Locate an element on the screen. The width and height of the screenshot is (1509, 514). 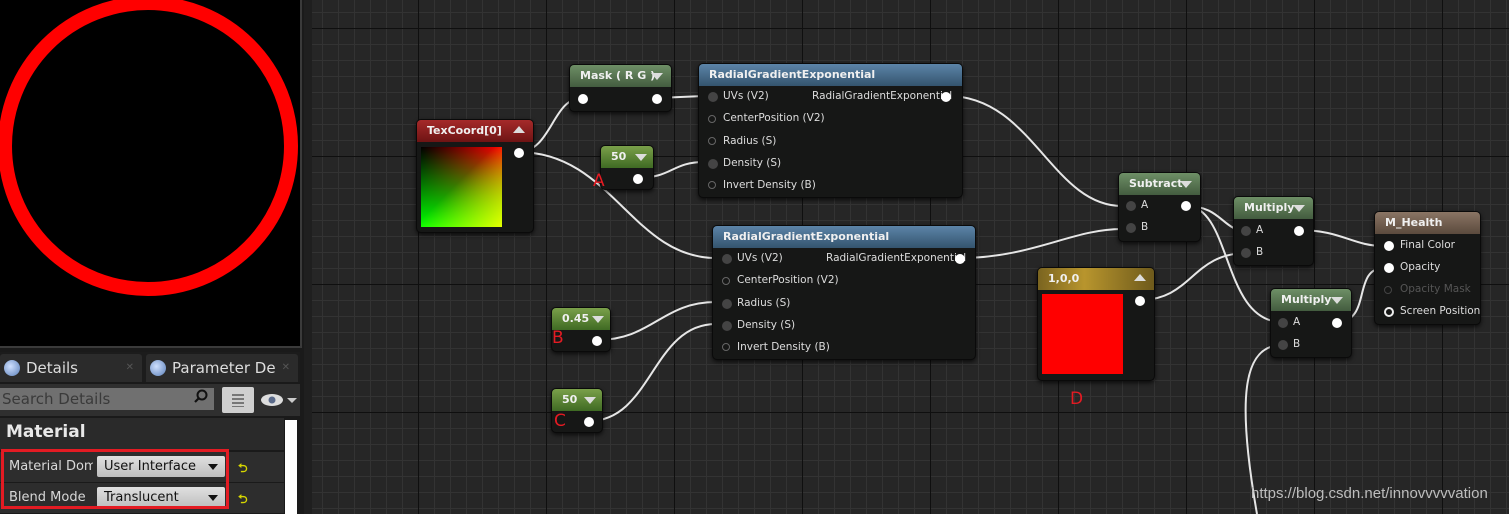
view-options-button is located at coordinates (238, 400).